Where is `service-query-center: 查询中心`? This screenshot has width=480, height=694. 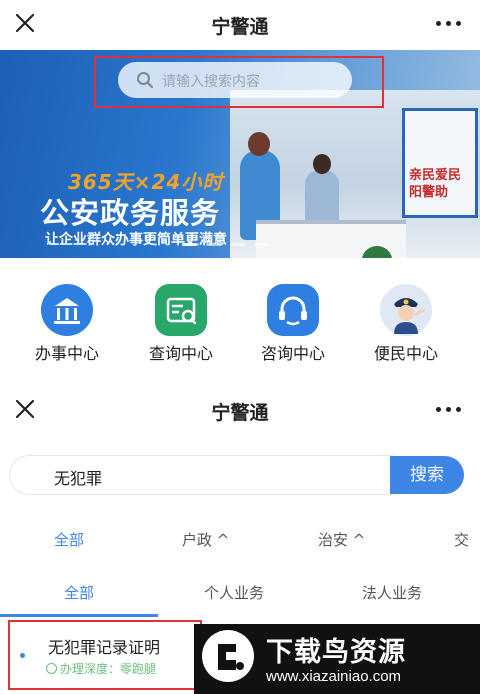
service-query-center: 查询中心 is located at coordinates (181, 326).